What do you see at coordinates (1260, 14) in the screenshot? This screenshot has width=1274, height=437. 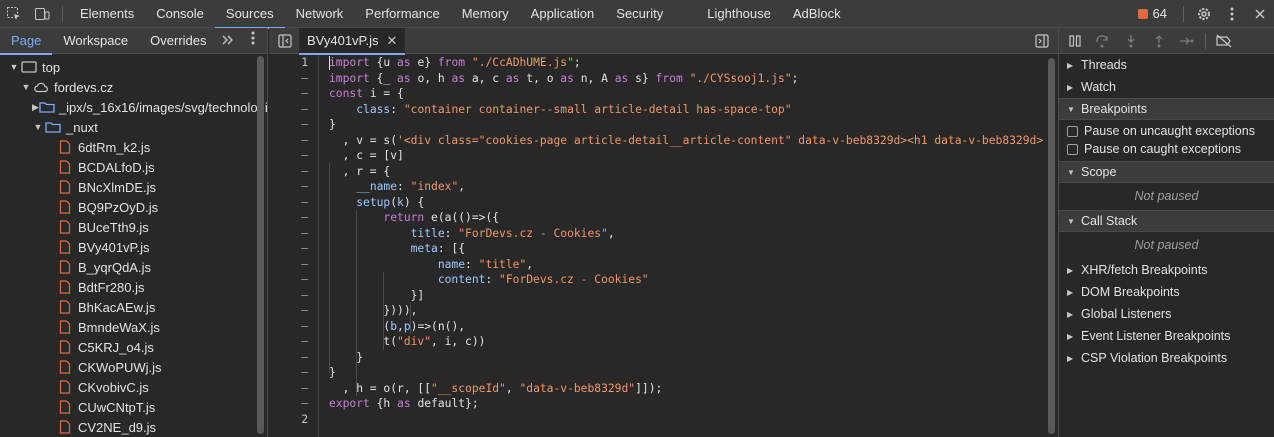 I see `close-icon` at bounding box center [1260, 14].